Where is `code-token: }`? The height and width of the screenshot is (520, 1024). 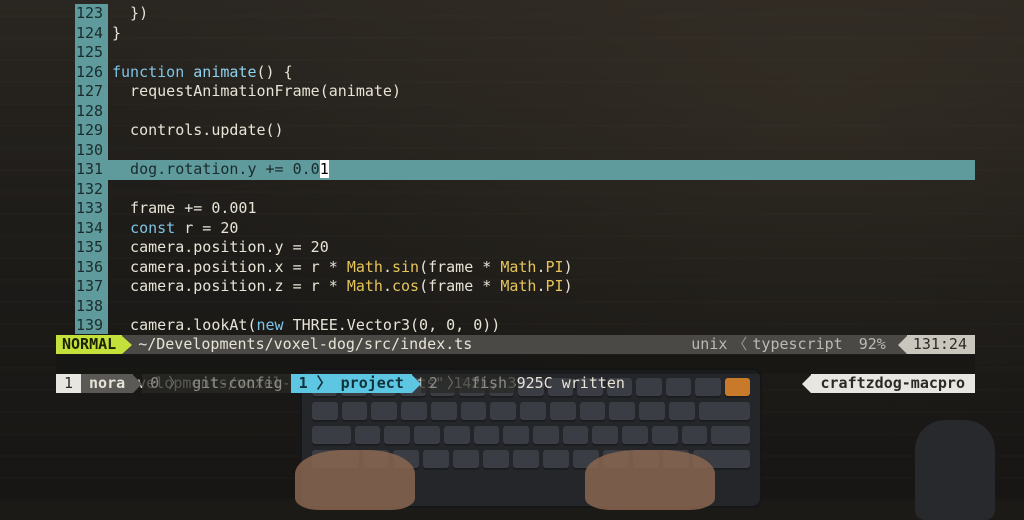 code-token: } is located at coordinates (117, 32).